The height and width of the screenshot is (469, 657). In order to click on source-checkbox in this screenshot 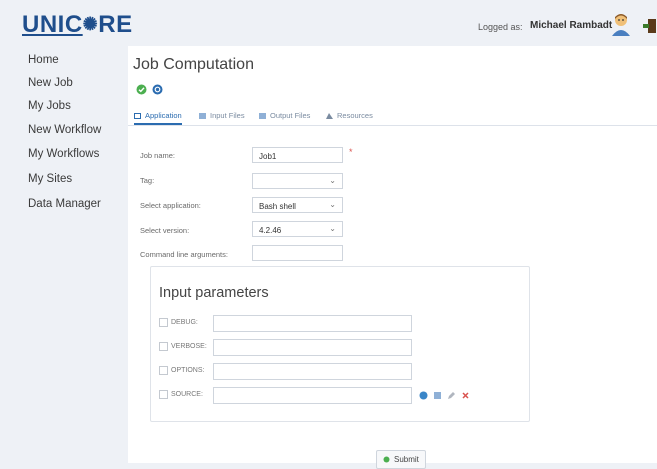, I will do `click(163, 394)`.